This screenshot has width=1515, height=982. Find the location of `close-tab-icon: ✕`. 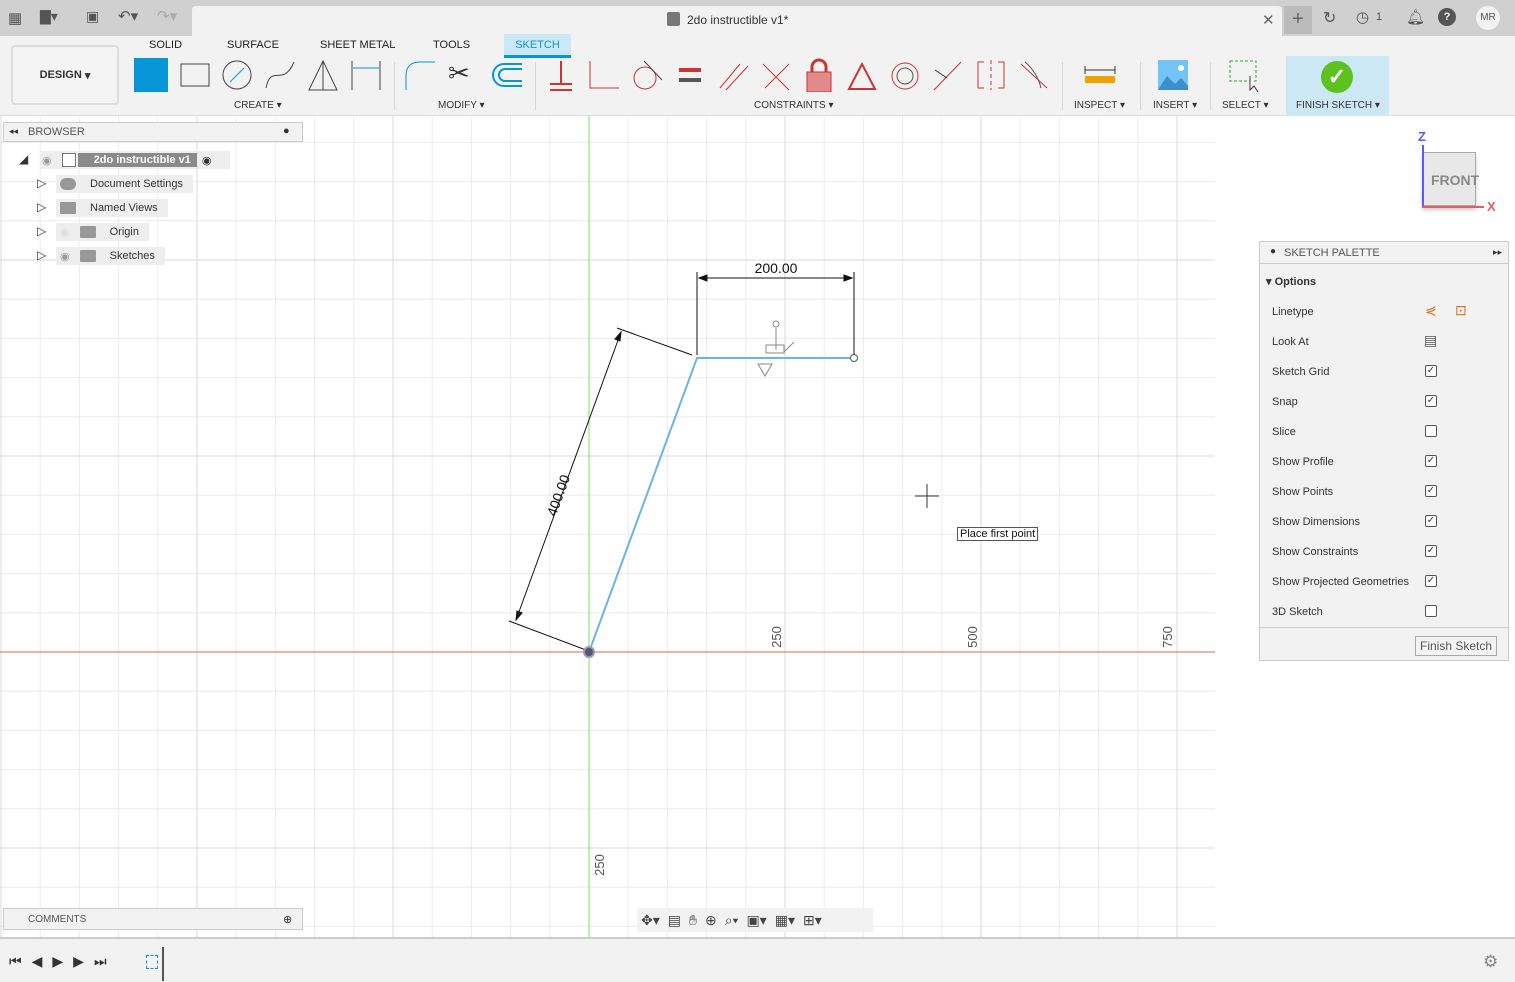

close-tab-icon: ✕ is located at coordinates (1268, 20).